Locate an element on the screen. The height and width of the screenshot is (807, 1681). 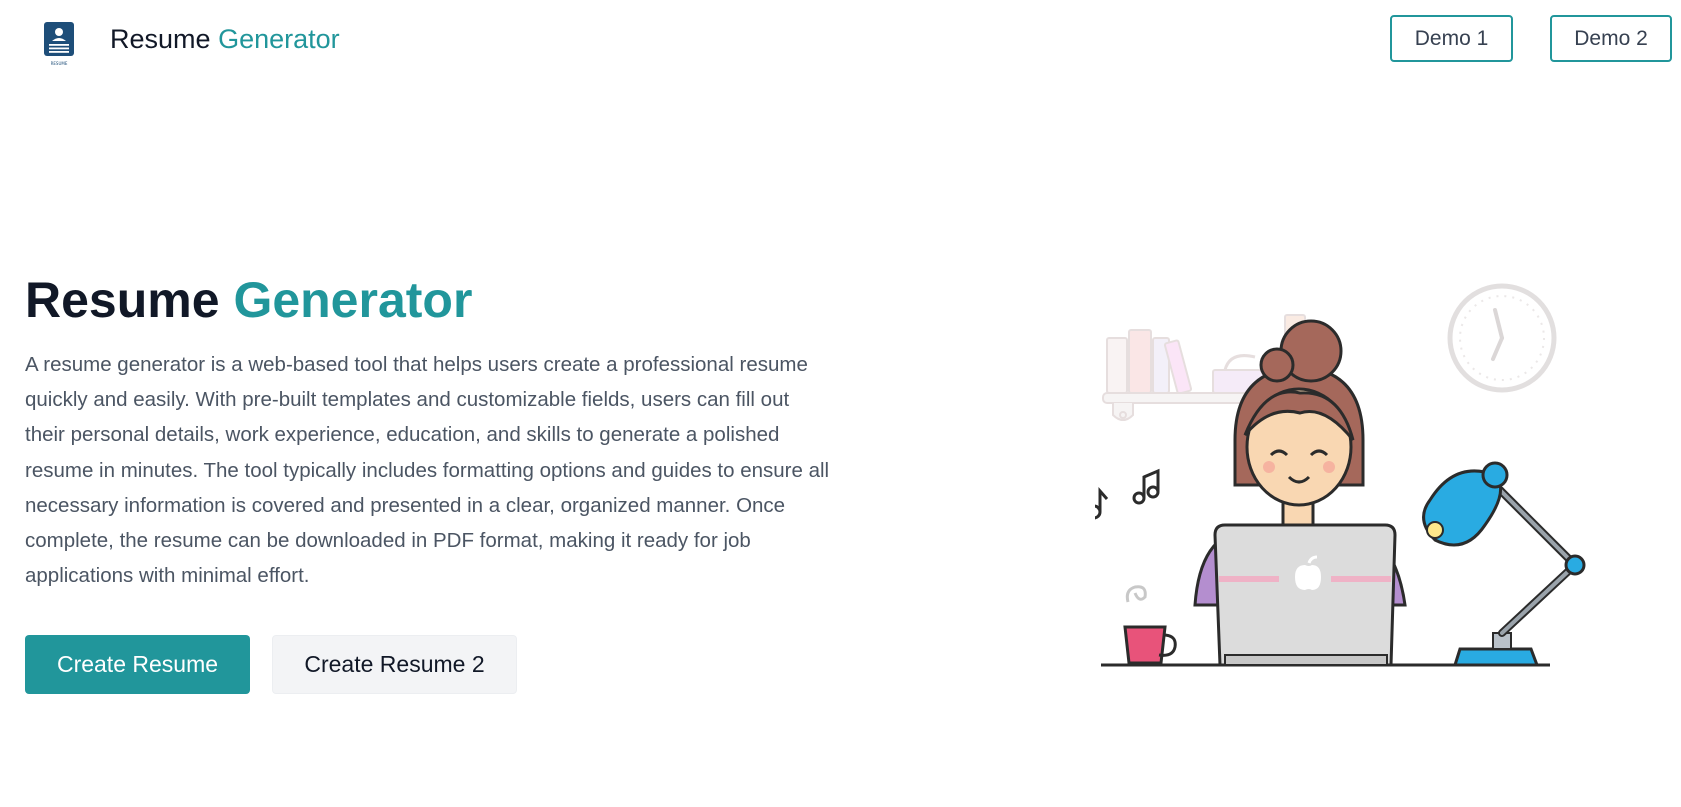
top-nav: RESUME Resume Generator Demo 1 Demo 2 is located at coordinates (840, 41).